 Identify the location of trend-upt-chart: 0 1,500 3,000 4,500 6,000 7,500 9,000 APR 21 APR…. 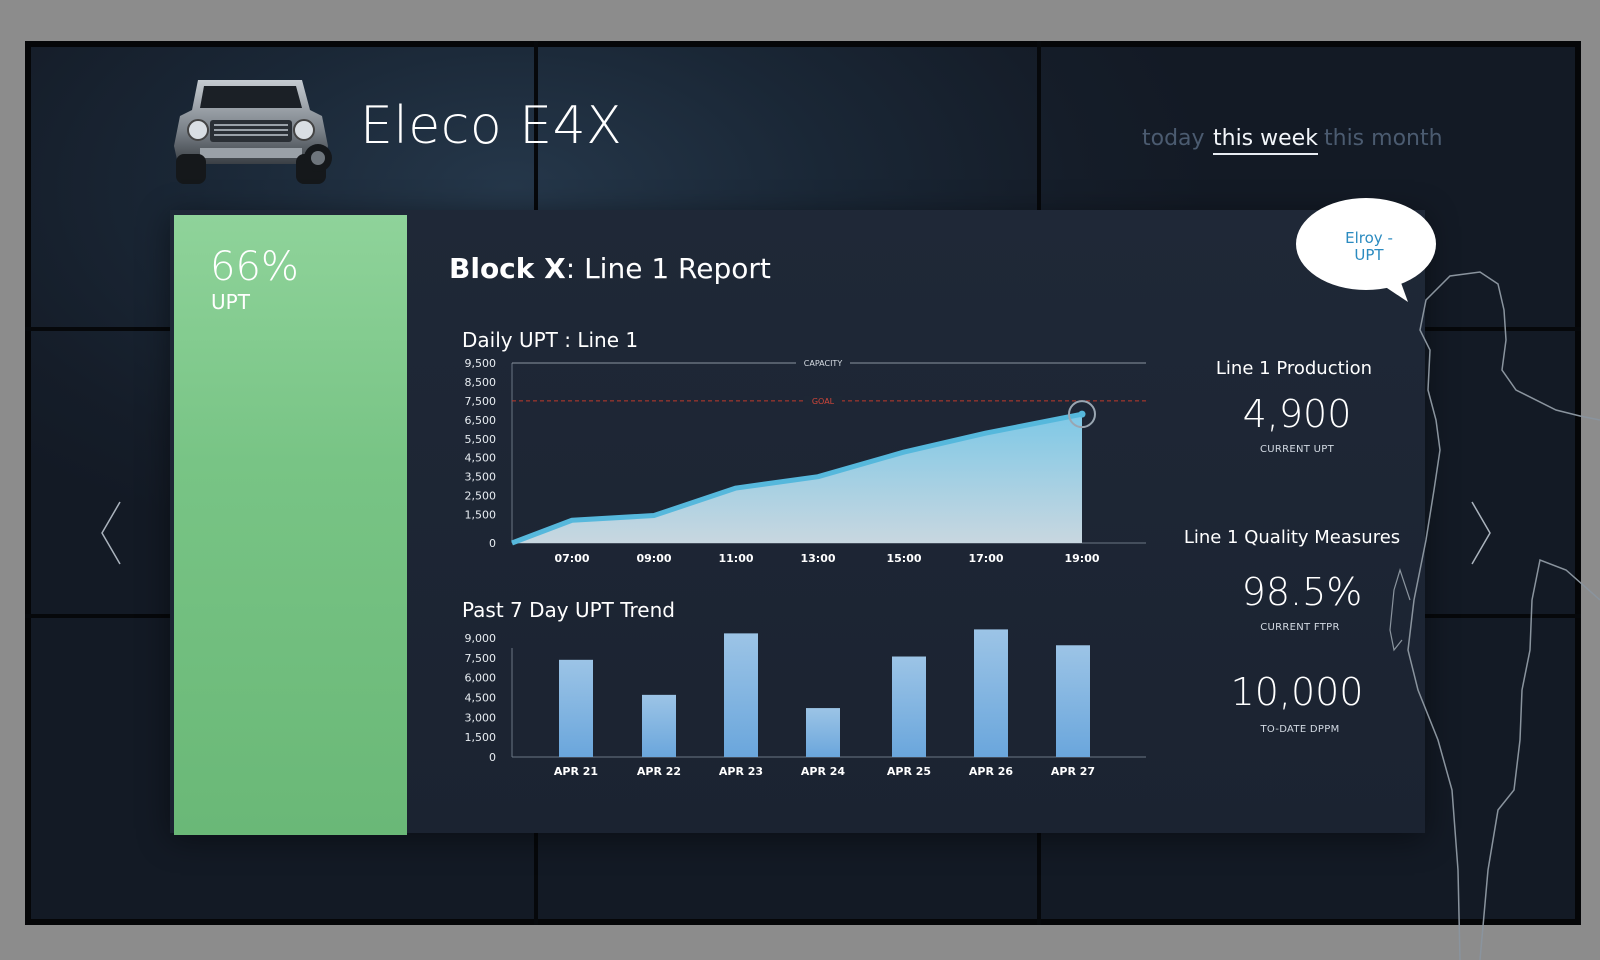
(805, 703).